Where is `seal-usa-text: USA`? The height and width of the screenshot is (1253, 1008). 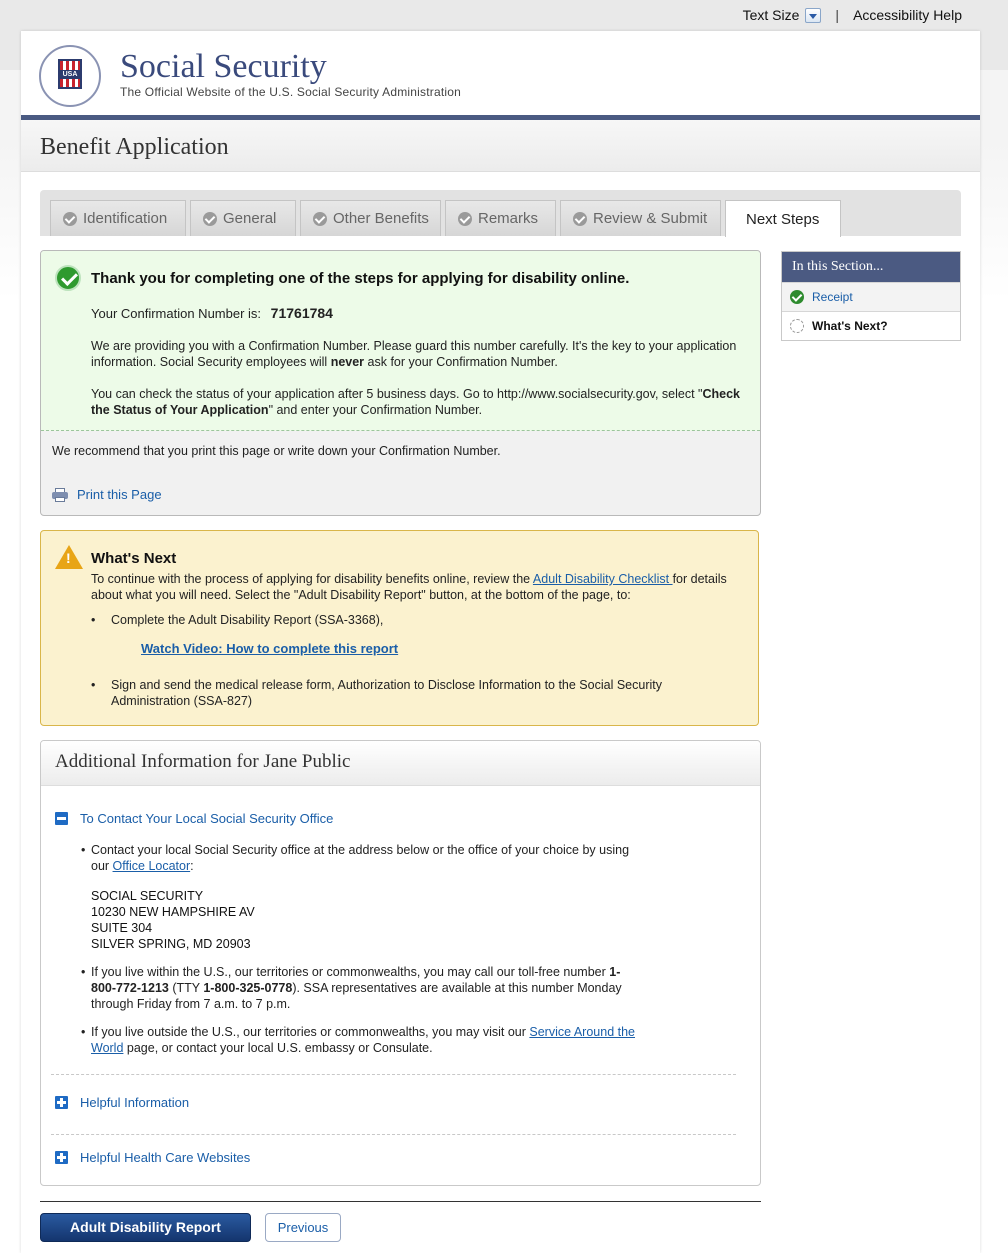 seal-usa-text: USA is located at coordinates (70, 74).